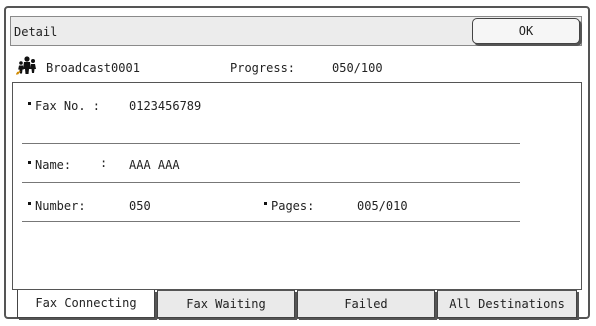  I want to click on dialog-title: Detail, so click(36, 32).